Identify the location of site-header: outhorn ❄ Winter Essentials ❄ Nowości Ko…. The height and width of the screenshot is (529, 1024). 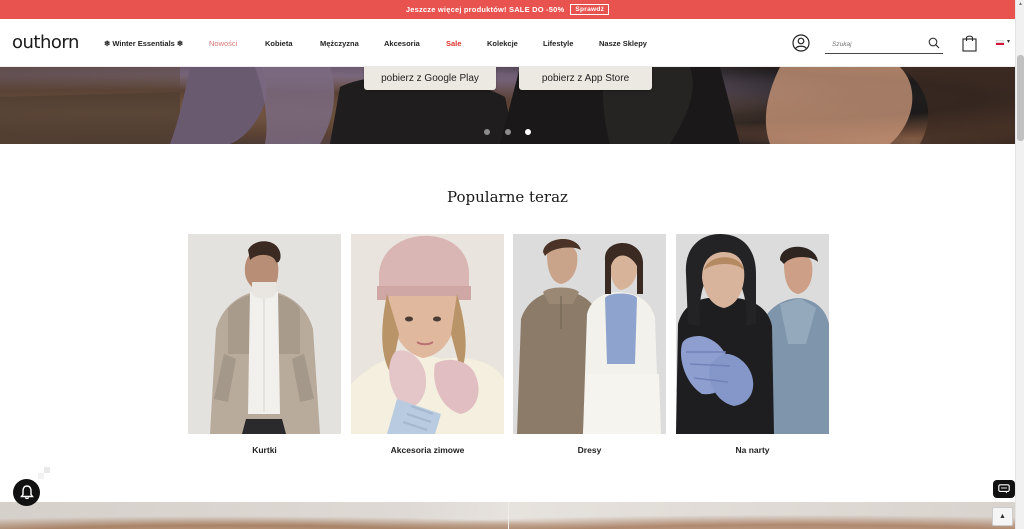
(507, 43).